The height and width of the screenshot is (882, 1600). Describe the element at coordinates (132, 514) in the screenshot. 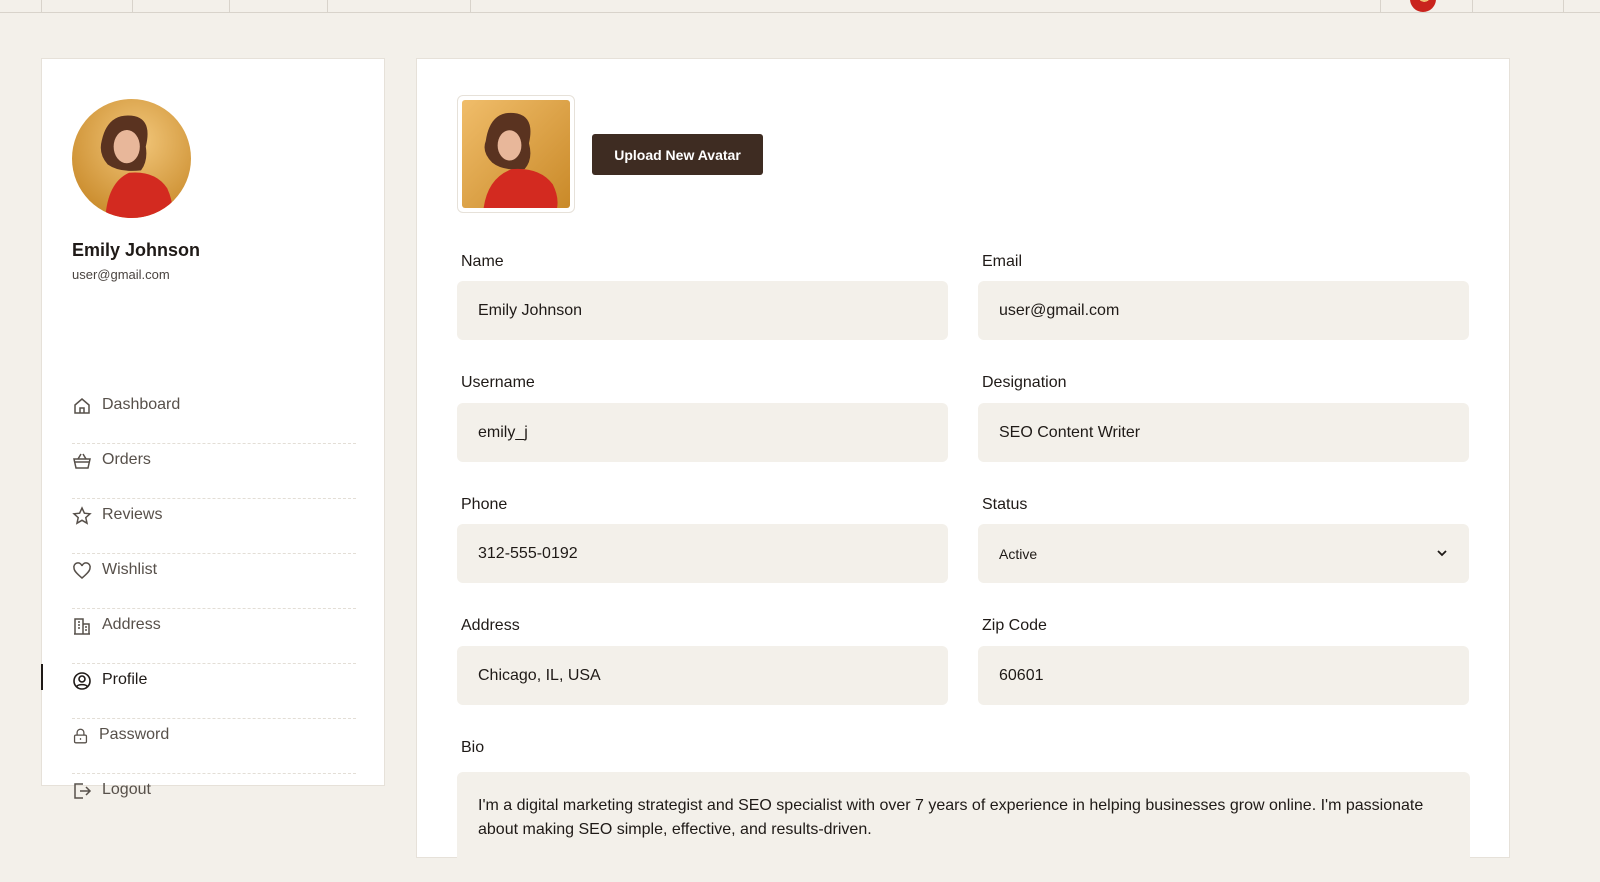

I see `sidebar-item-label: Reviews` at that location.